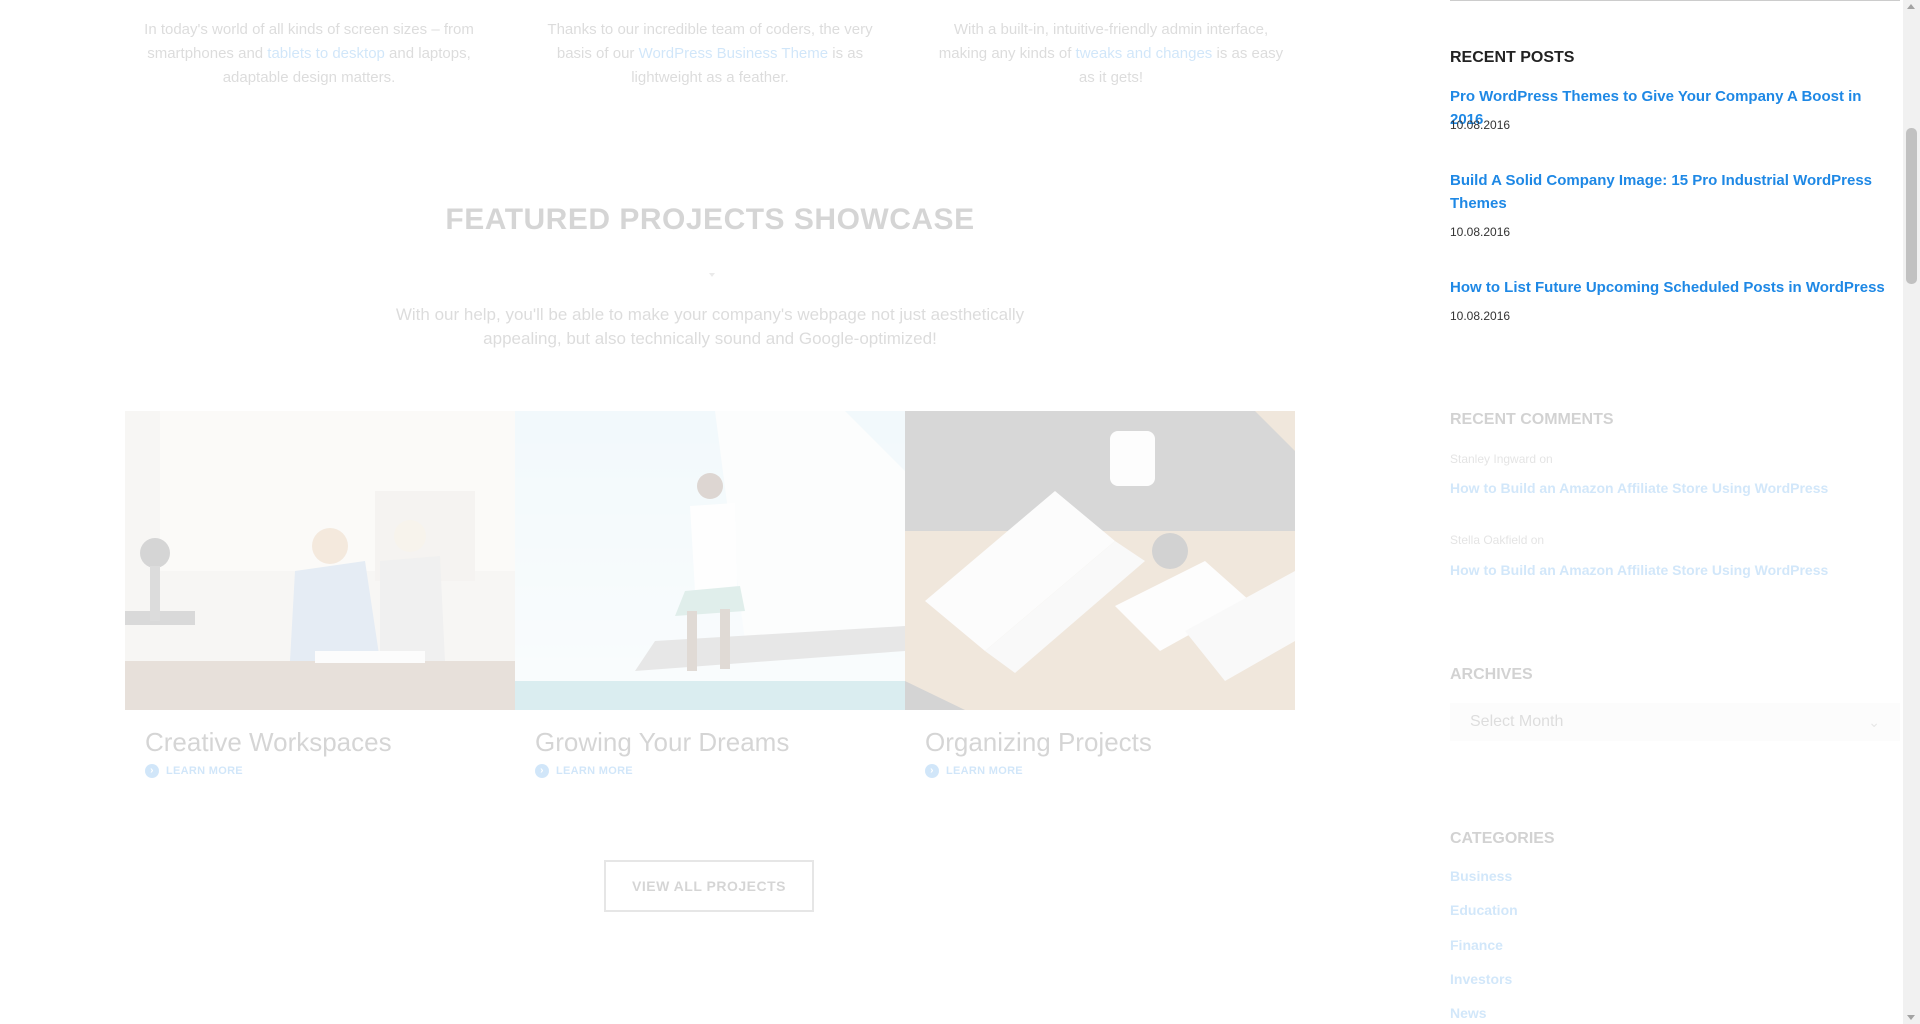 This screenshot has height=1024, width=1920. Describe the element at coordinates (1476, 945) in the screenshot. I see `category-link: Finance` at that location.